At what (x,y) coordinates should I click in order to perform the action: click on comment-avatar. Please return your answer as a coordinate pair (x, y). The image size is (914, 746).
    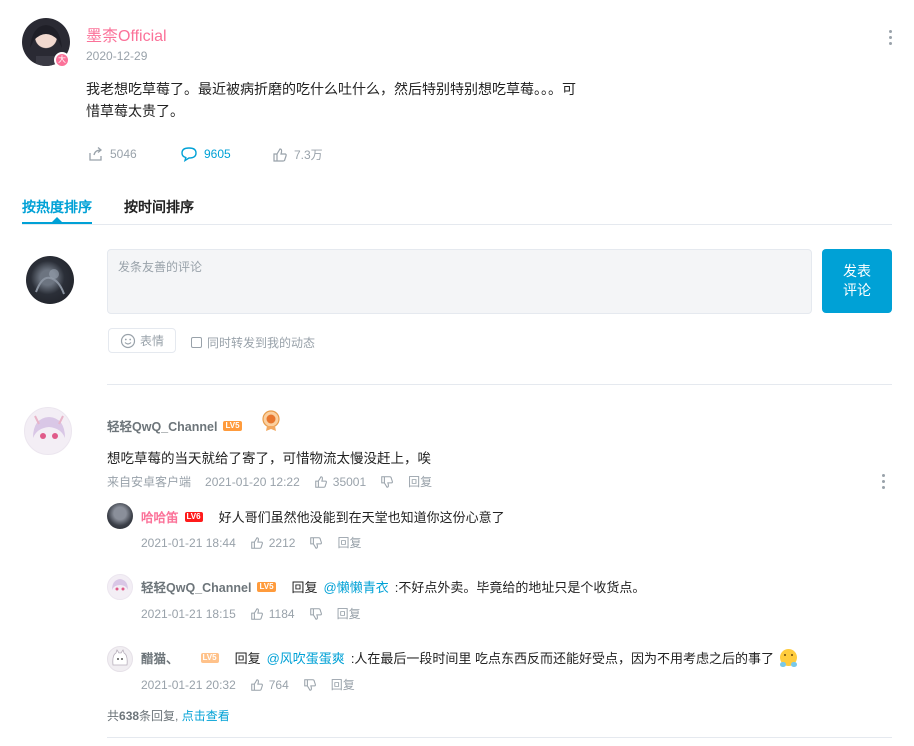
    Looking at the image, I should click on (48, 431).